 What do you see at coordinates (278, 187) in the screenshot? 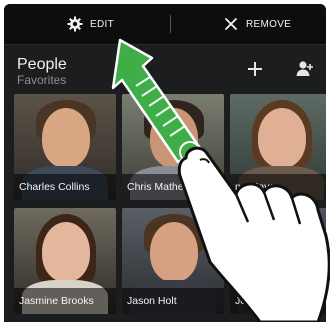
I see `contact-name: na Mayer` at bounding box center [278, 187].